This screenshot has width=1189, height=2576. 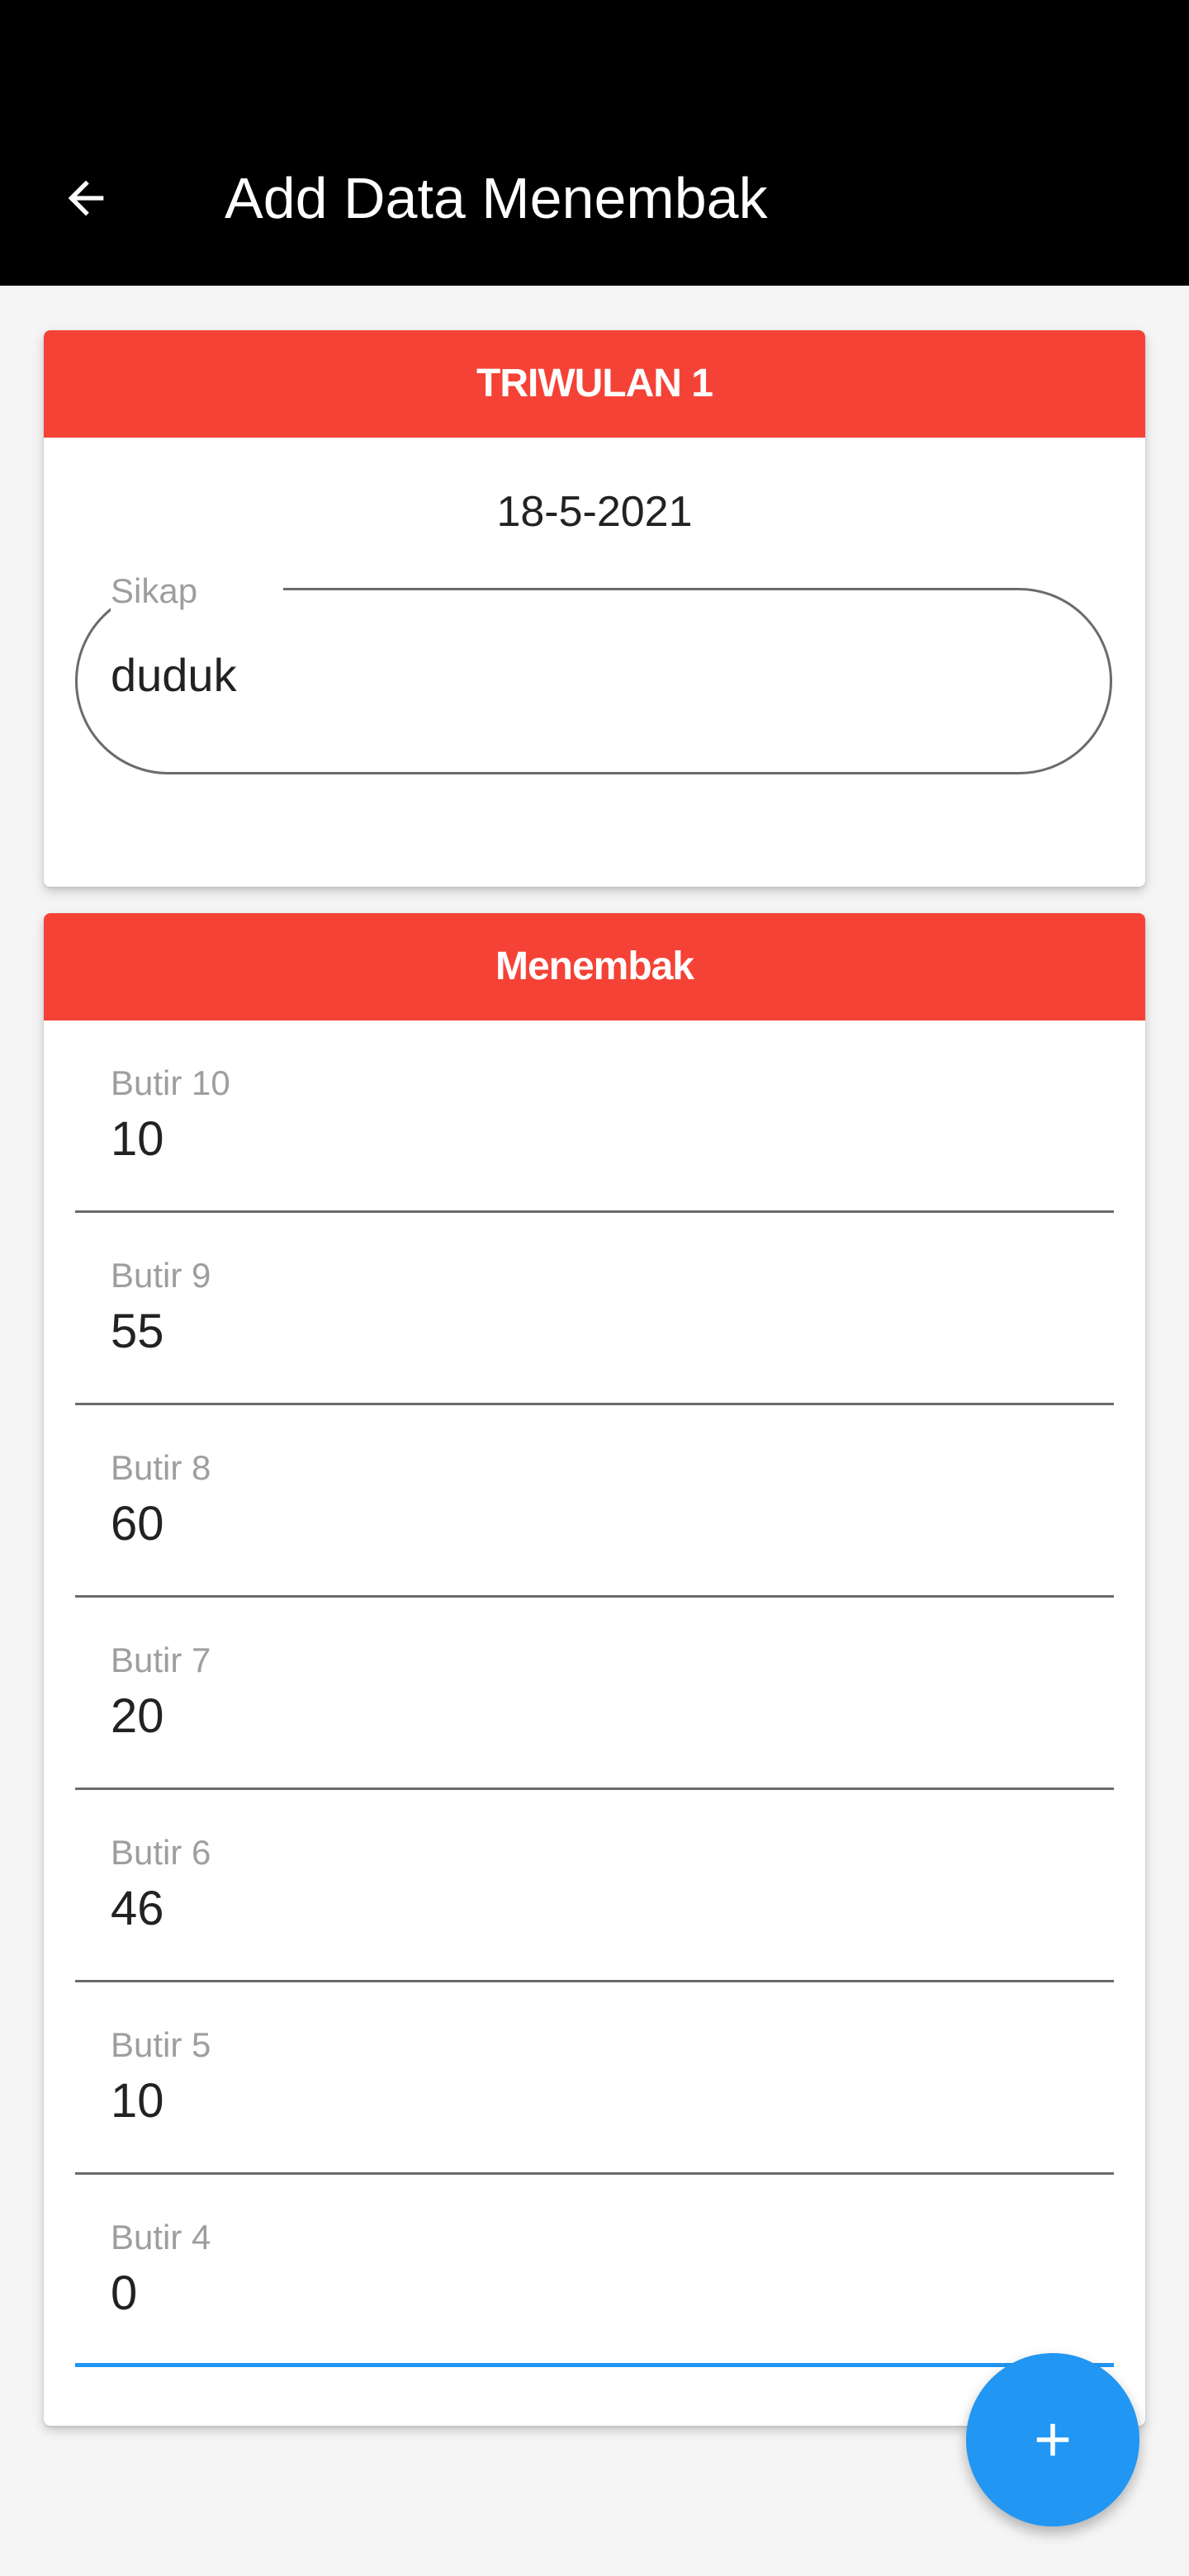 What do you see at coordinates (594, 1886) in the screenshot?
I see `butir-6-field: Butir 6 46` at bounding box center [594, 1886].